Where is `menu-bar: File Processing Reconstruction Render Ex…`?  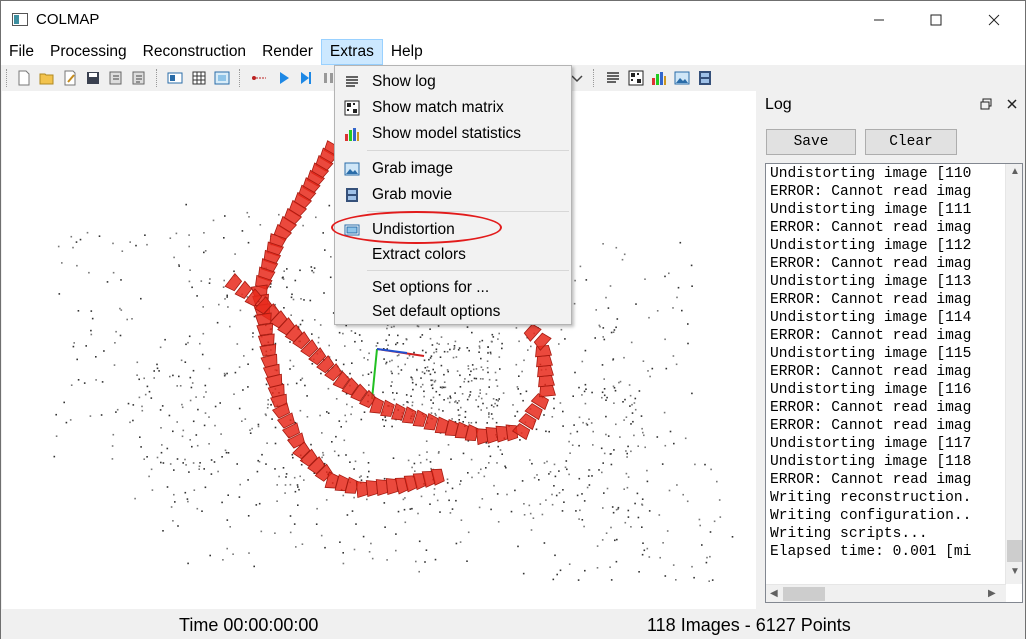 menu-bar: File Processing Reconstruction Render Ex… is located at coordinates (513, 52).